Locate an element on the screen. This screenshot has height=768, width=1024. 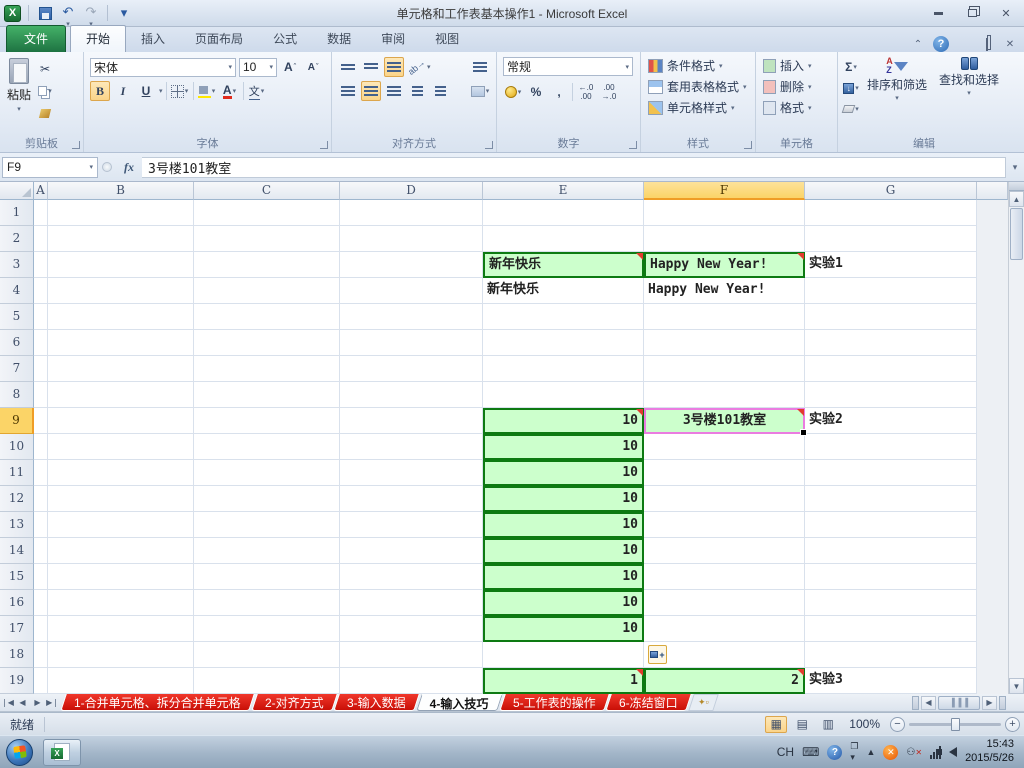
cell-F11 is located at coordinates (724, 473).